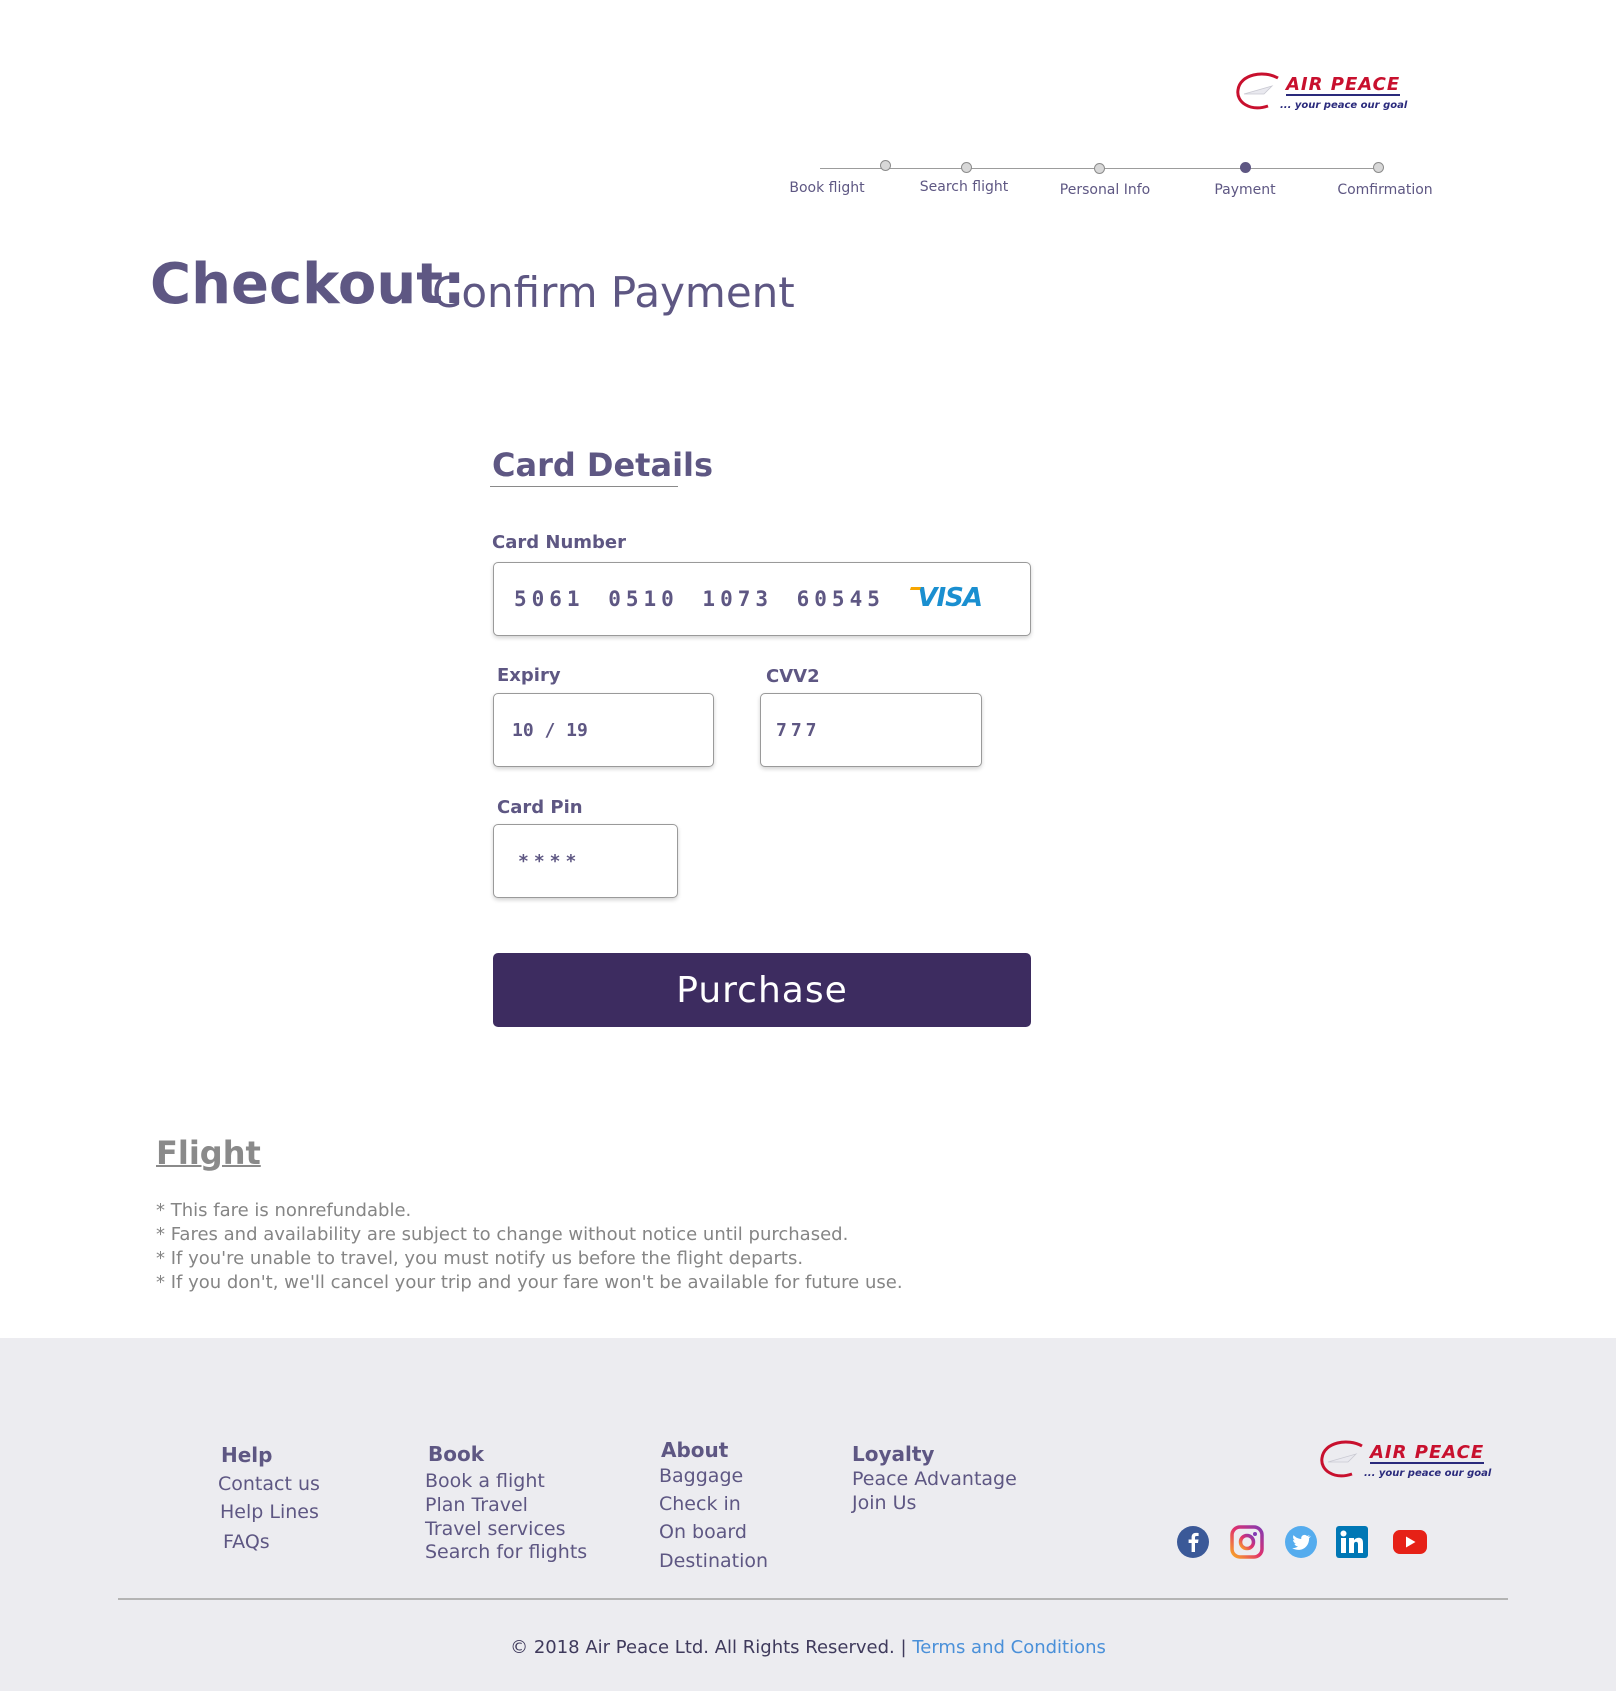 The width and height of the screenshot is (1616, 1691). I want to click on footer-link-on-board: On board, so click(703, 1532).